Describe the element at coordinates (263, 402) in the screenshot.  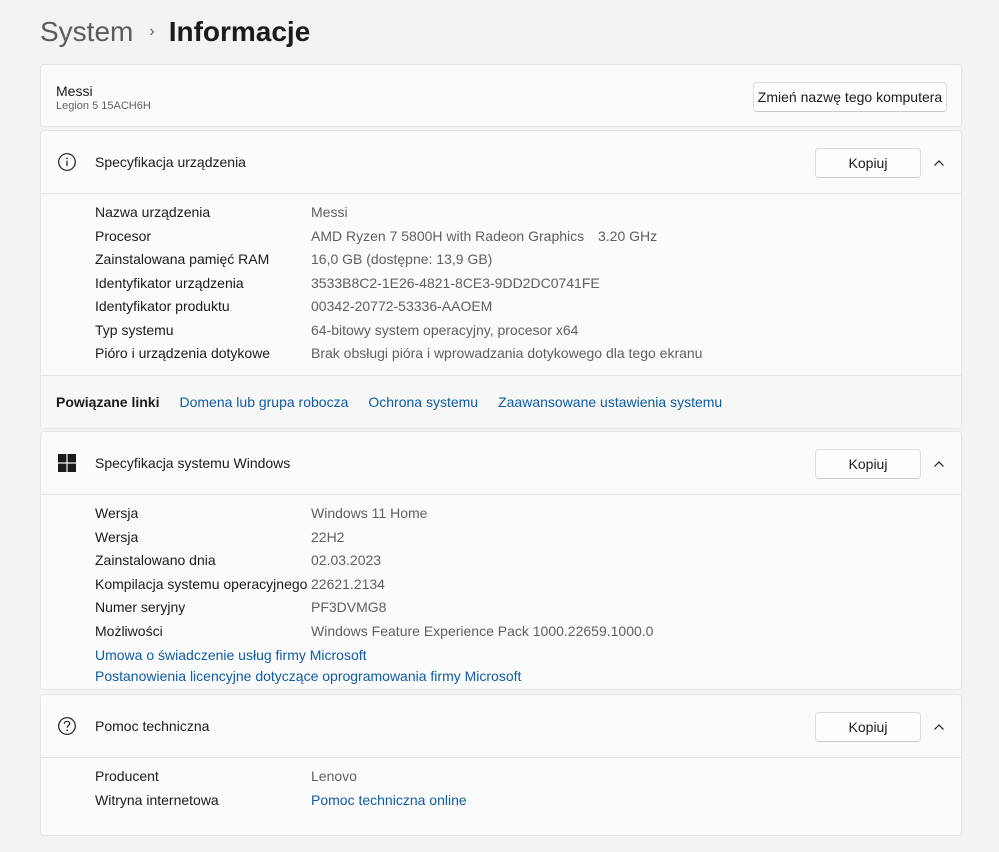
I see `link-domain-workgroup: Domena lub grupa robocza` at that location.